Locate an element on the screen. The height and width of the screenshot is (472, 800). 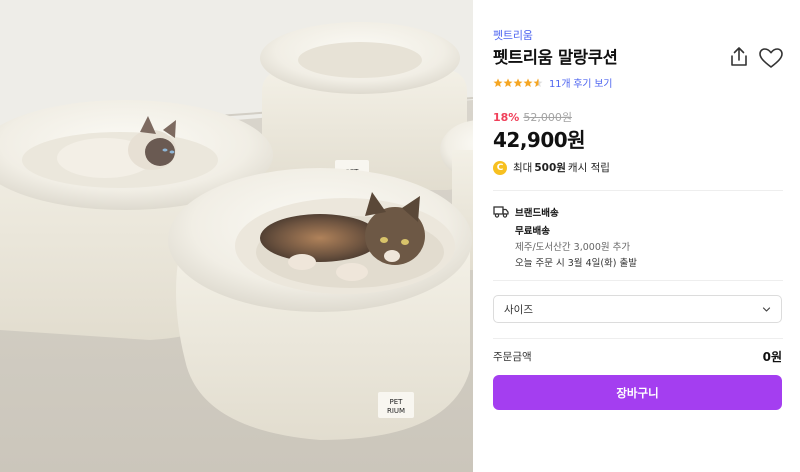
product-title: 펫트리움 말랑쿠션 is located at coordinates (555, 57).